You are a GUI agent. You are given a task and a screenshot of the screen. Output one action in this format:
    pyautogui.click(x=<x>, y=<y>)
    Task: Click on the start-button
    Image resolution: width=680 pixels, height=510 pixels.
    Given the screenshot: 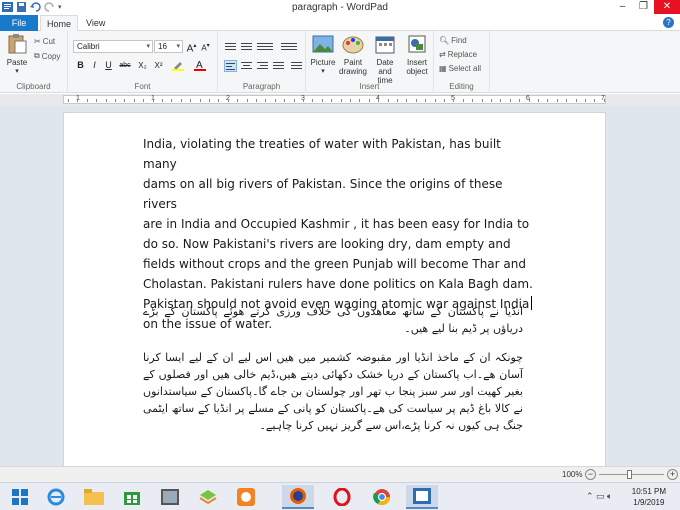 What is the action you would take?
    pyautogui.click(x=20, y=497)
    